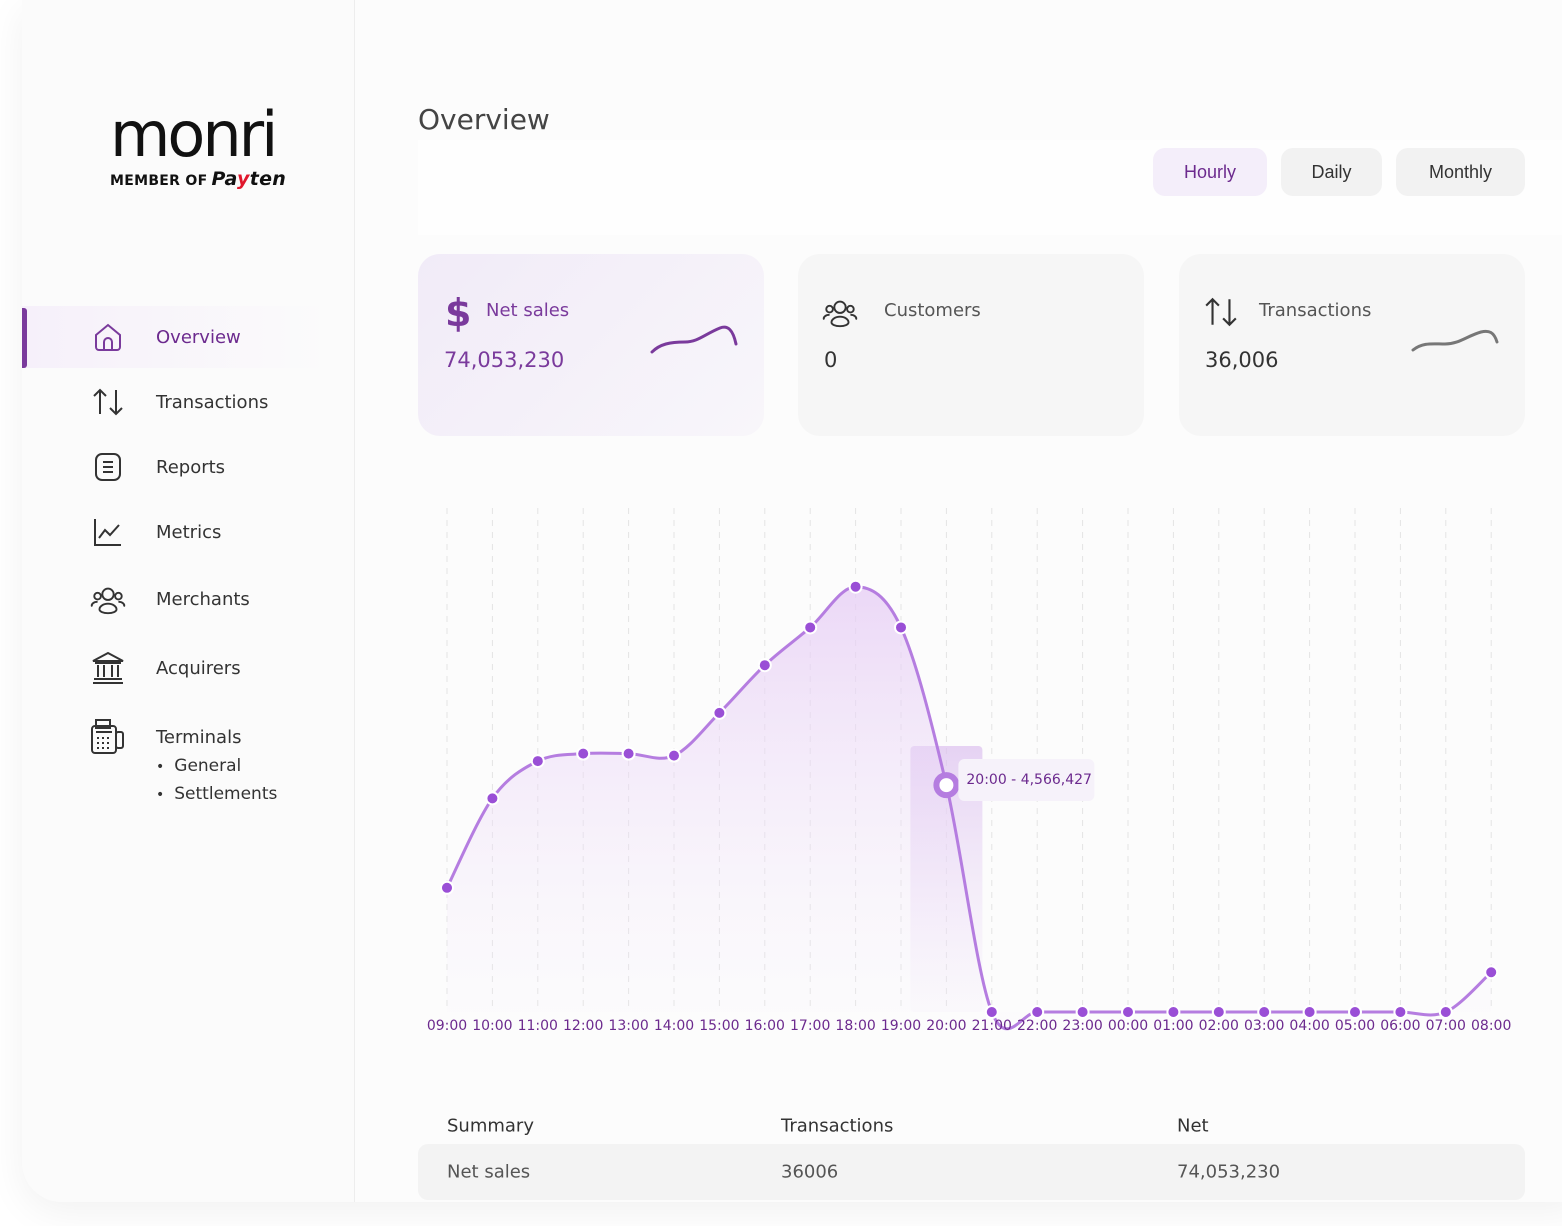 This screenshot has height=1226, width=1562. I want to click on x-tick-label: 22:00, so click(1037, 1026).